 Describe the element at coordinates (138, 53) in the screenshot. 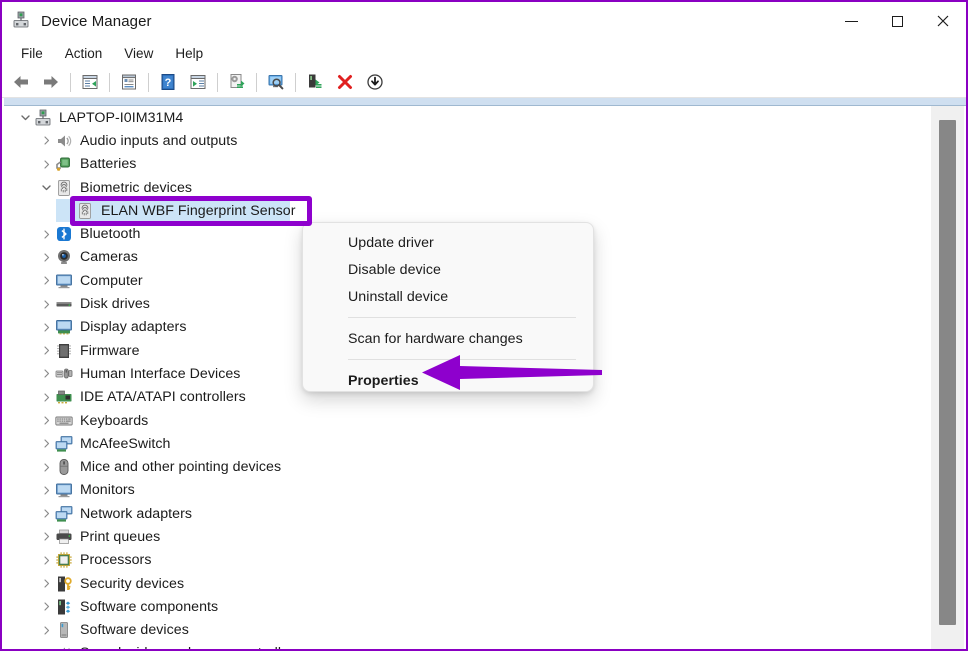

I see `menu-view: View` at that location.